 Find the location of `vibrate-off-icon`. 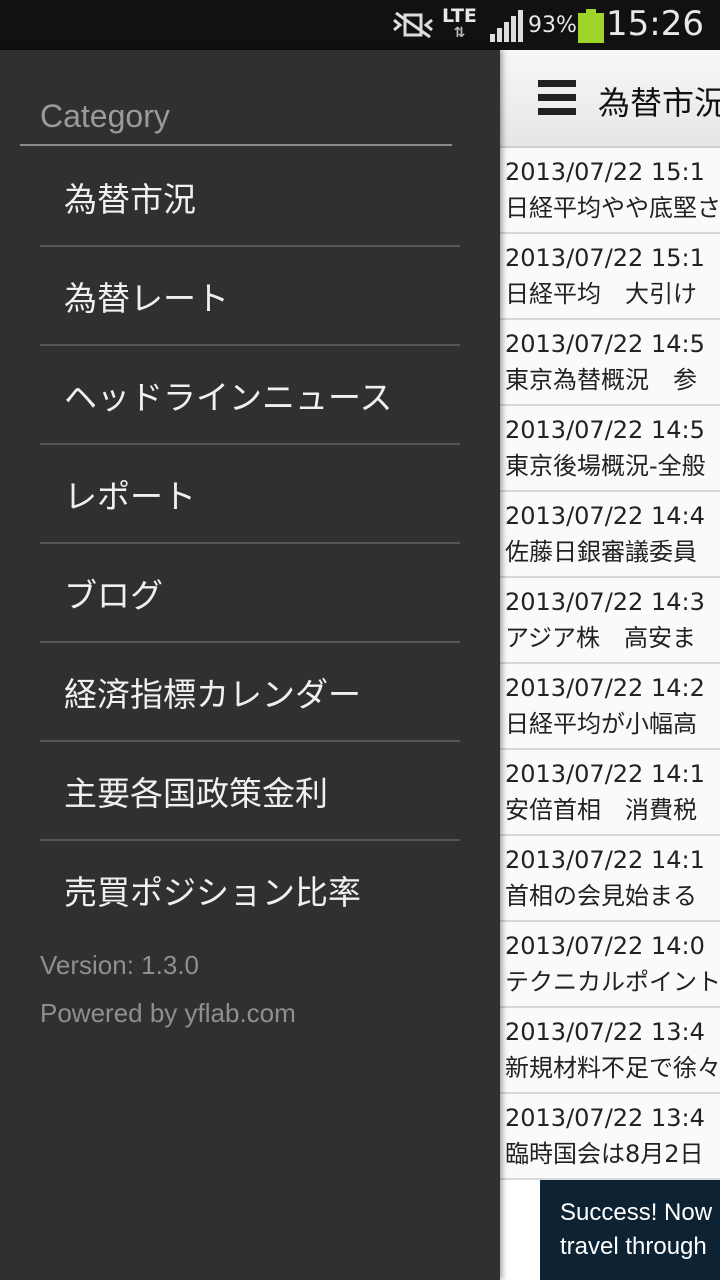

vibrate-off-icon is located at coordinates (413, 25).